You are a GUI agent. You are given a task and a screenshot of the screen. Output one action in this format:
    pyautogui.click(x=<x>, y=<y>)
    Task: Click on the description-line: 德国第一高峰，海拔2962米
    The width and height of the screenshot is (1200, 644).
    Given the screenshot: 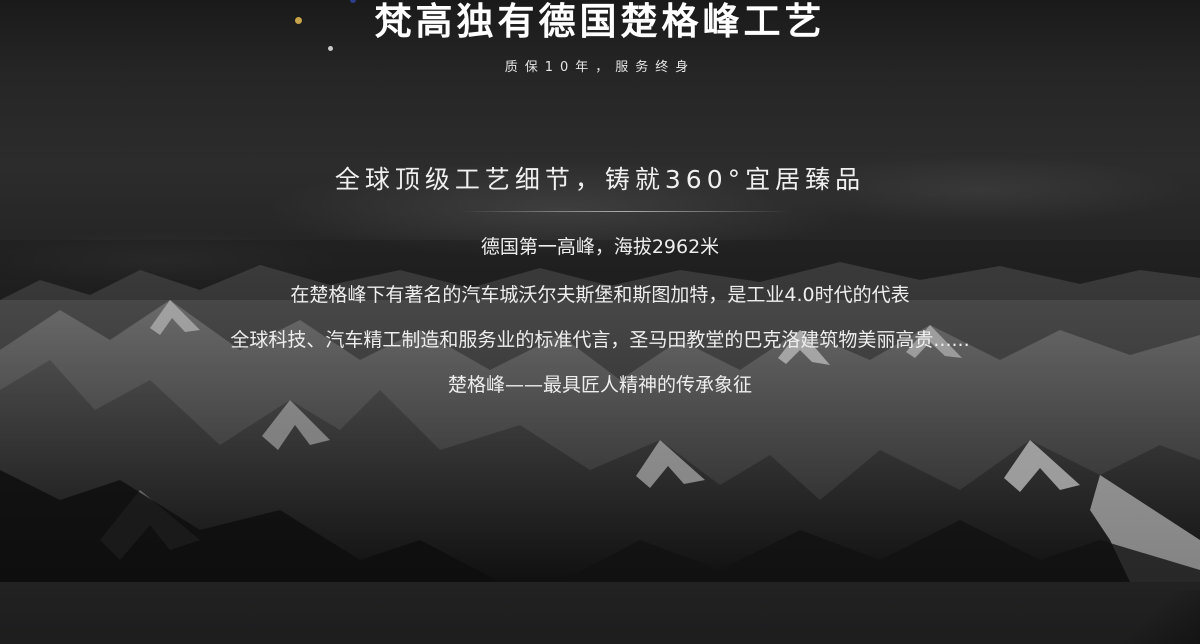 What is the action you would take?
    pyautogui.click(x=600, y=247)
    